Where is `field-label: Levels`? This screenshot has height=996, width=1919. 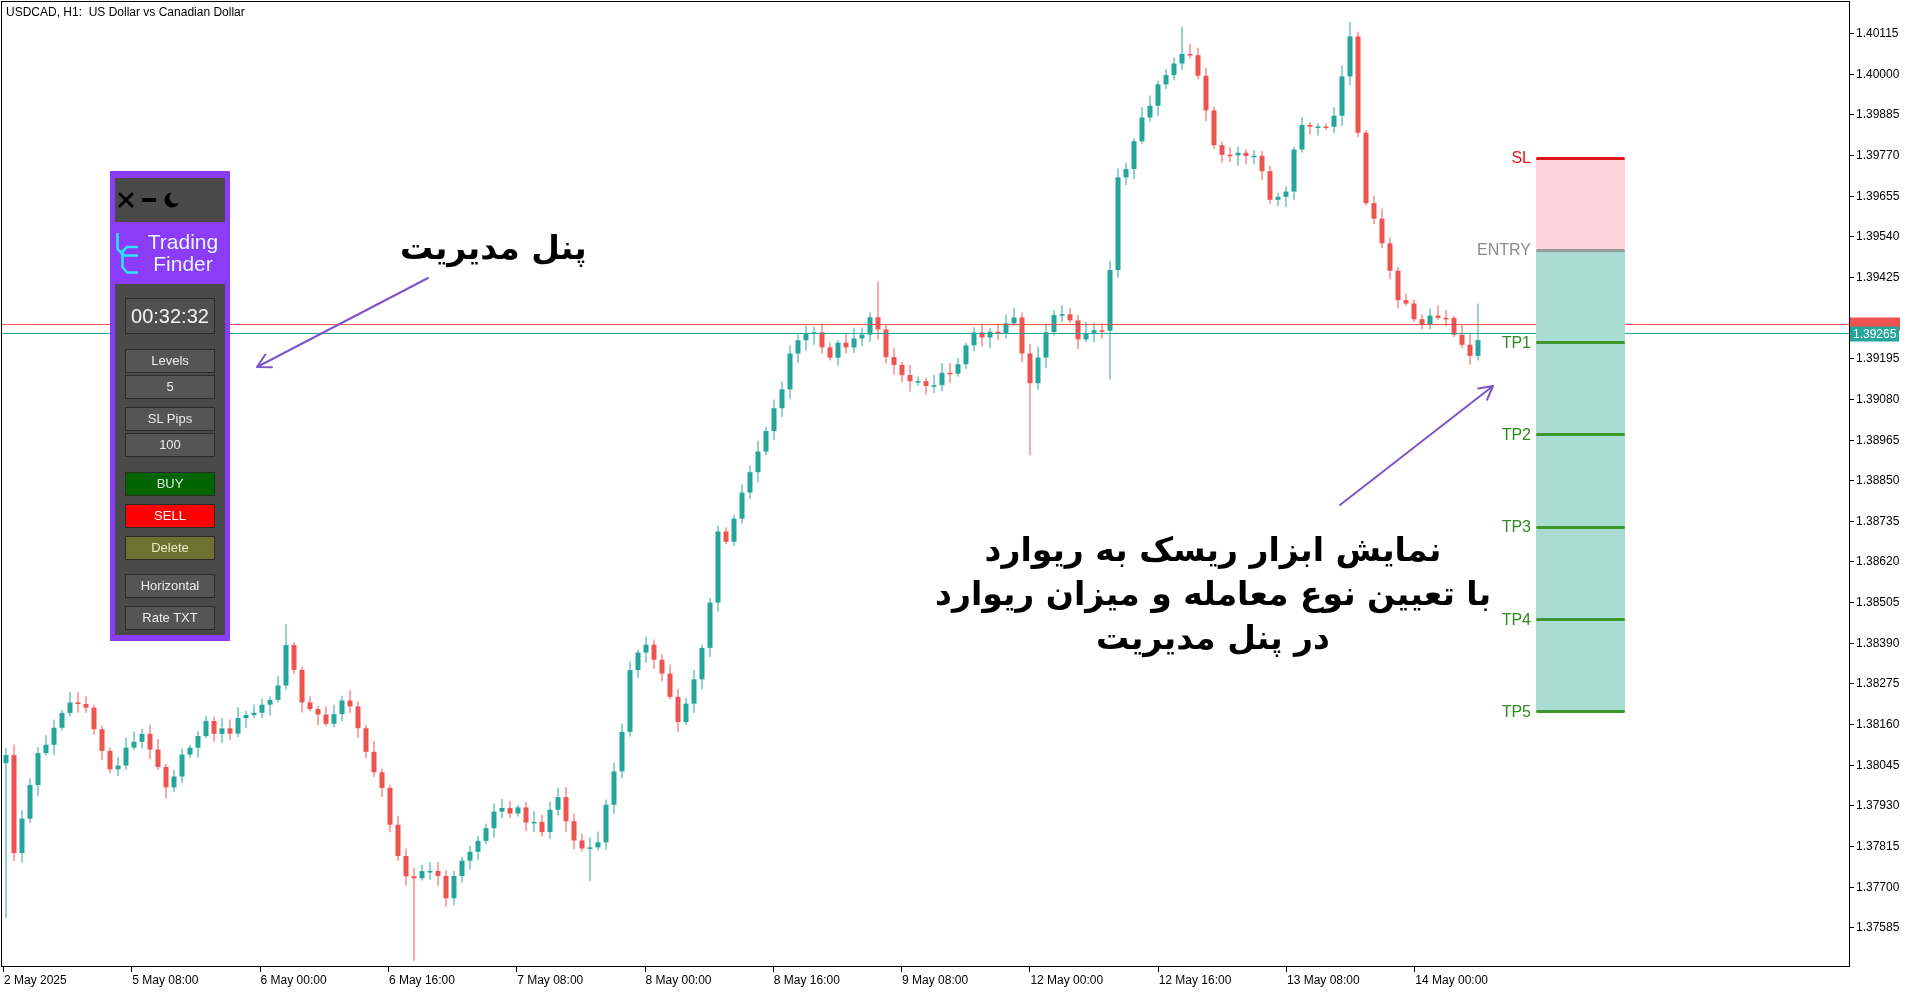
field-label: Levels is located at coordinates (170, 361).